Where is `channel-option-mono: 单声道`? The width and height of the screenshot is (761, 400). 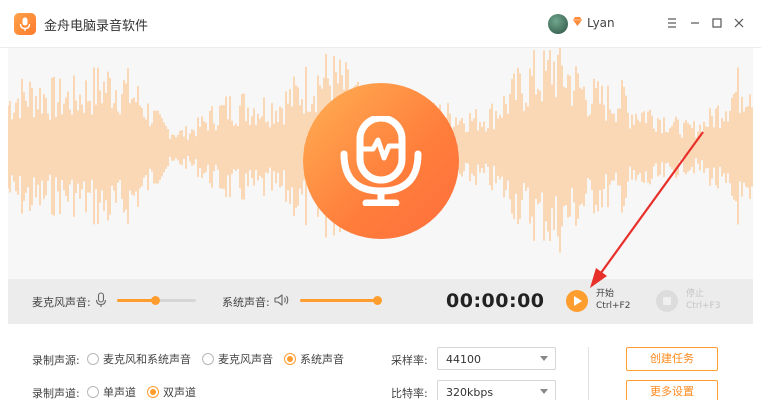 channel-option-mono: 单声道 is located at coordinates (111, 392).